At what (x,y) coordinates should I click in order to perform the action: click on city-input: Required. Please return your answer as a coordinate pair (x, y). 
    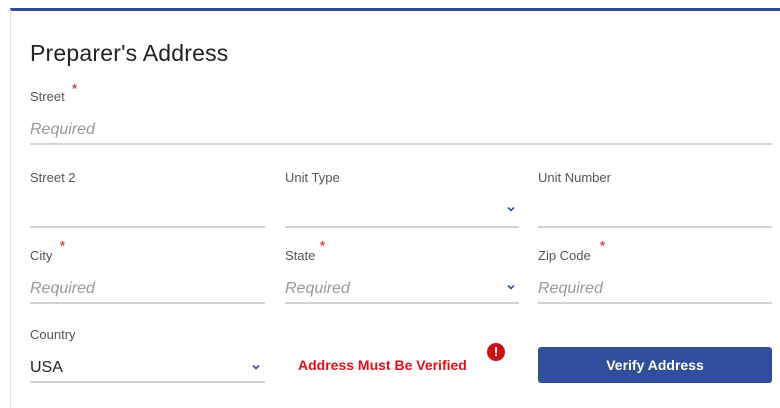
    Looking at the image, I should click on (147, 290).